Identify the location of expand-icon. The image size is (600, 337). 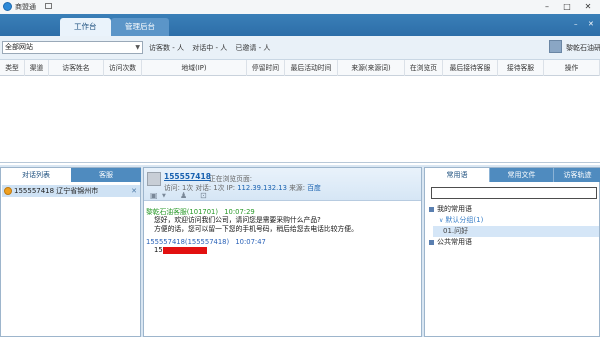
(431, 242).